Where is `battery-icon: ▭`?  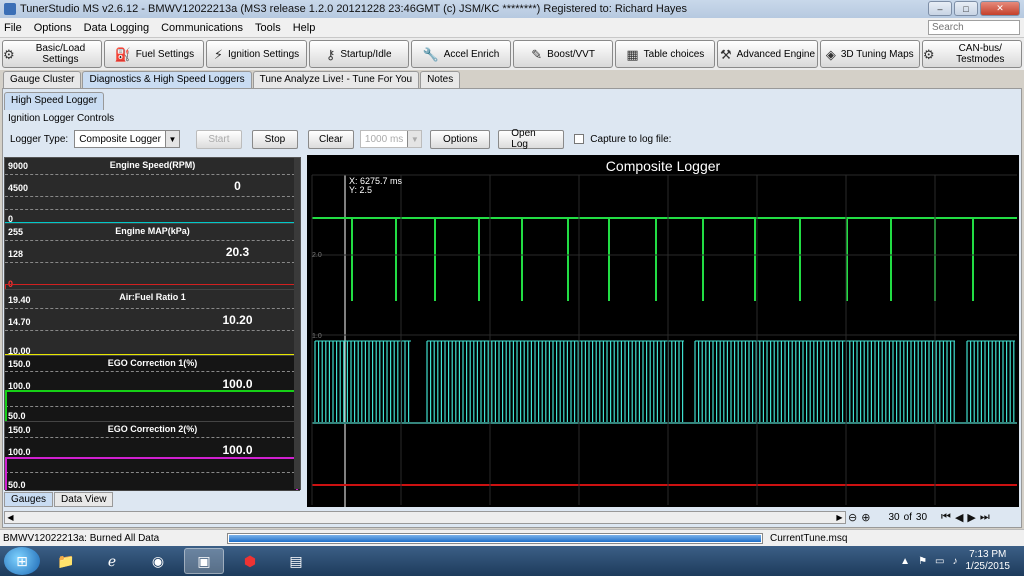 battery-icon: ▭ is located at coordinates (939, 561).